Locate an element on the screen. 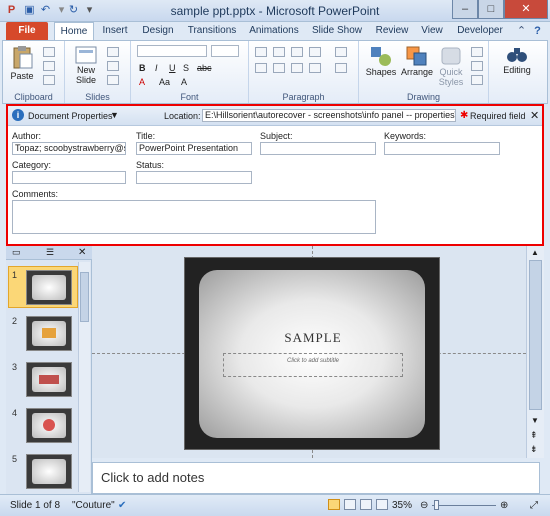  notes-placeholder: Click to add notes is located at coordinates (152, 477).